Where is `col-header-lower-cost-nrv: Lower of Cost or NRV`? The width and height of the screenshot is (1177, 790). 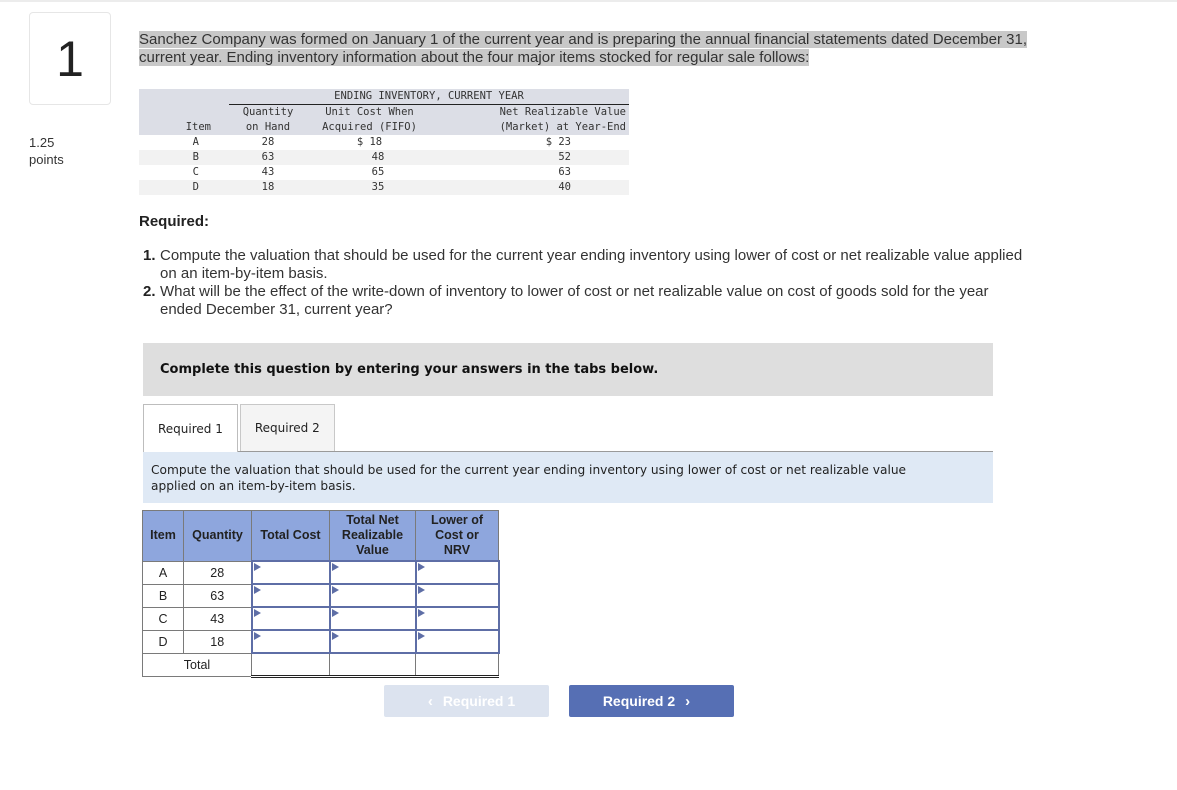
col-header-lower-cost-nrv: Lower of Cost or NRV is located at coordinates (457, 536).